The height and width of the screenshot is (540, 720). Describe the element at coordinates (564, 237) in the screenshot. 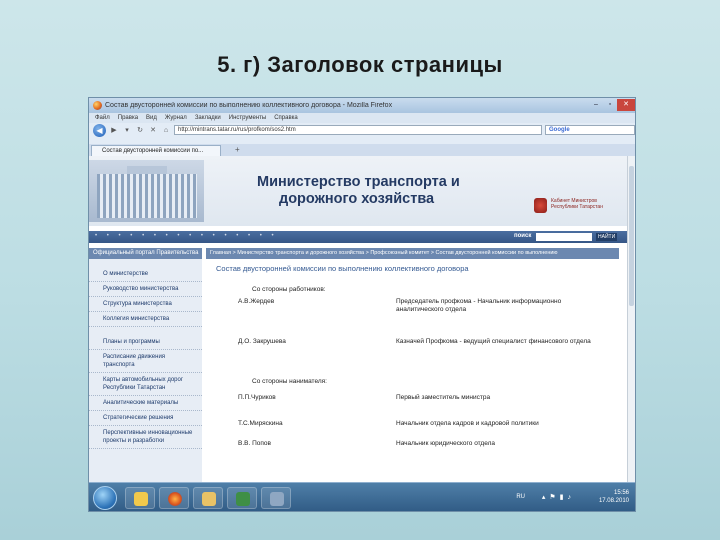

I see `site-search-input` at that location.